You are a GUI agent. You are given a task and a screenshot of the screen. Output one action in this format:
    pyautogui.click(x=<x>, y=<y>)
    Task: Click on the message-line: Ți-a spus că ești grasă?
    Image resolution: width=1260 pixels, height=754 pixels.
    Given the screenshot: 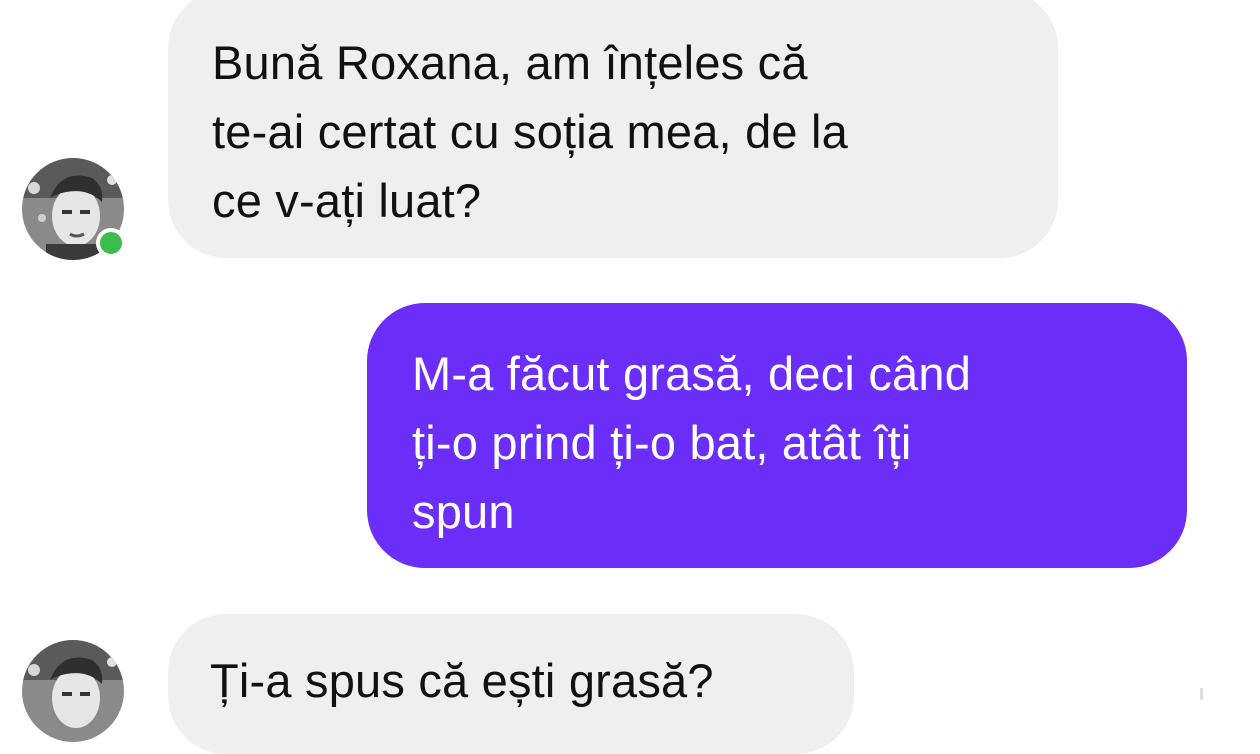 What is the action you would take?
    pyautogui.click(x=462, y=680)
    